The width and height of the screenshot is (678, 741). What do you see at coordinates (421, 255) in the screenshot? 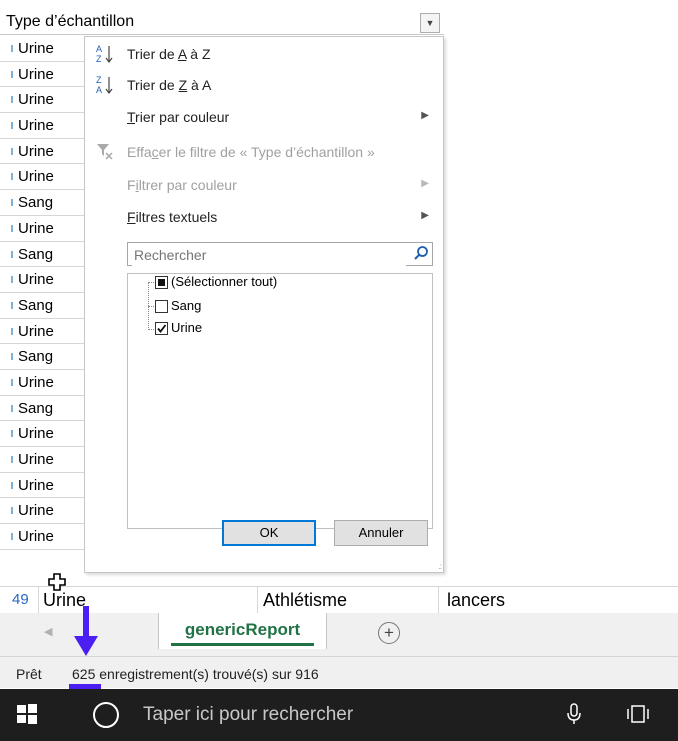
I see `search-icon` at bounding box center [421, 255].